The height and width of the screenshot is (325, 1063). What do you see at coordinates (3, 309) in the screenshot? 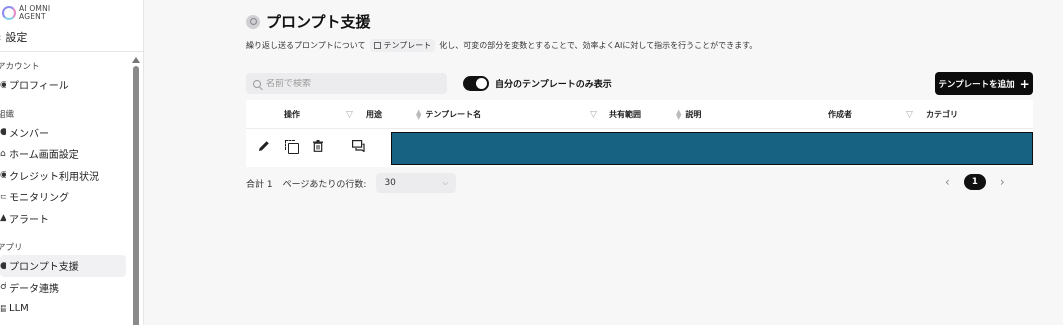
I see `database-icon: ▤` at bounding box center [3, 309].